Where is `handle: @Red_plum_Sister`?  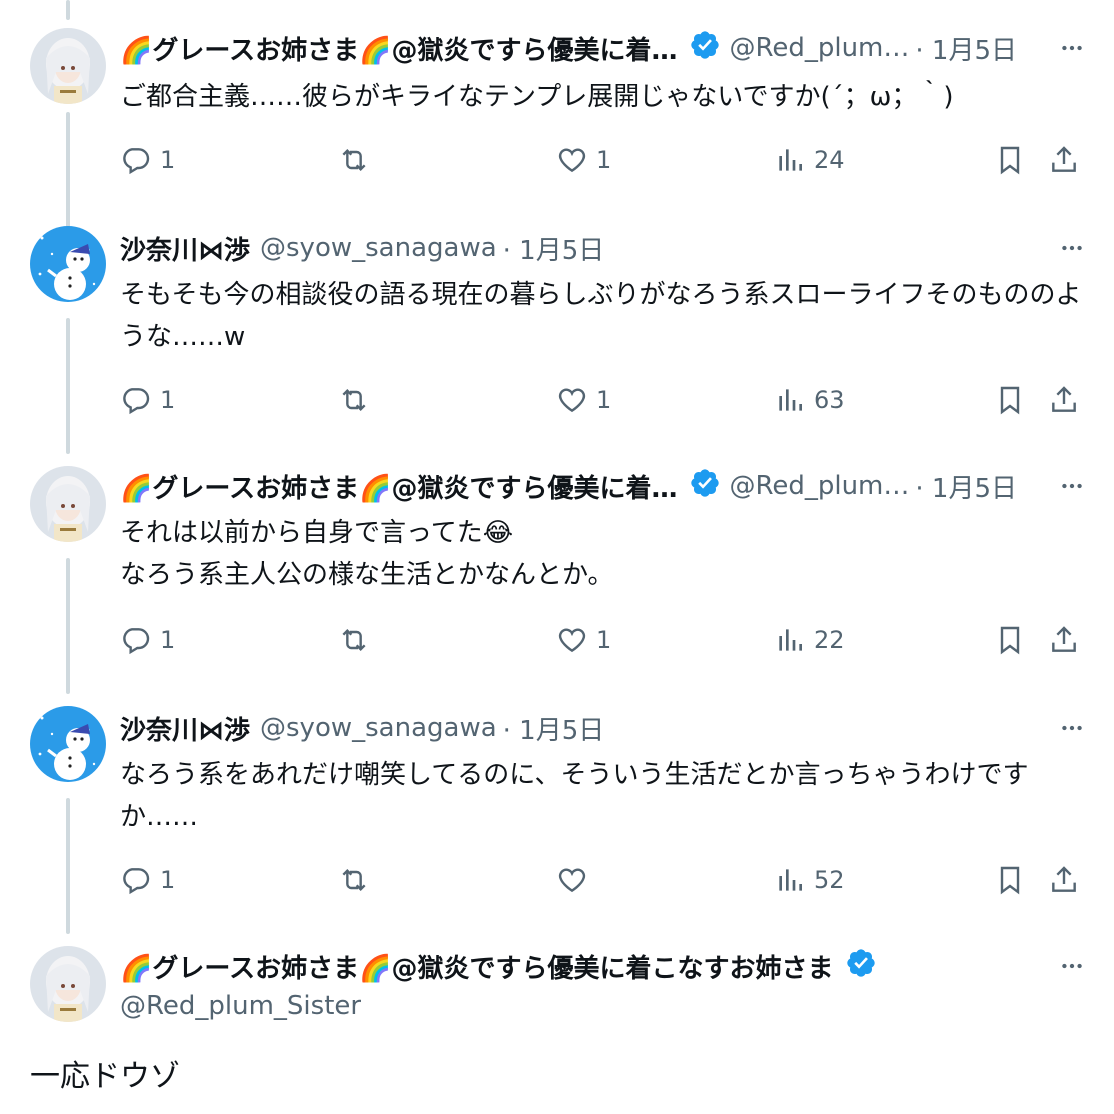 handle: @Red_plum_Sister is located at coordinates (240, 1006).